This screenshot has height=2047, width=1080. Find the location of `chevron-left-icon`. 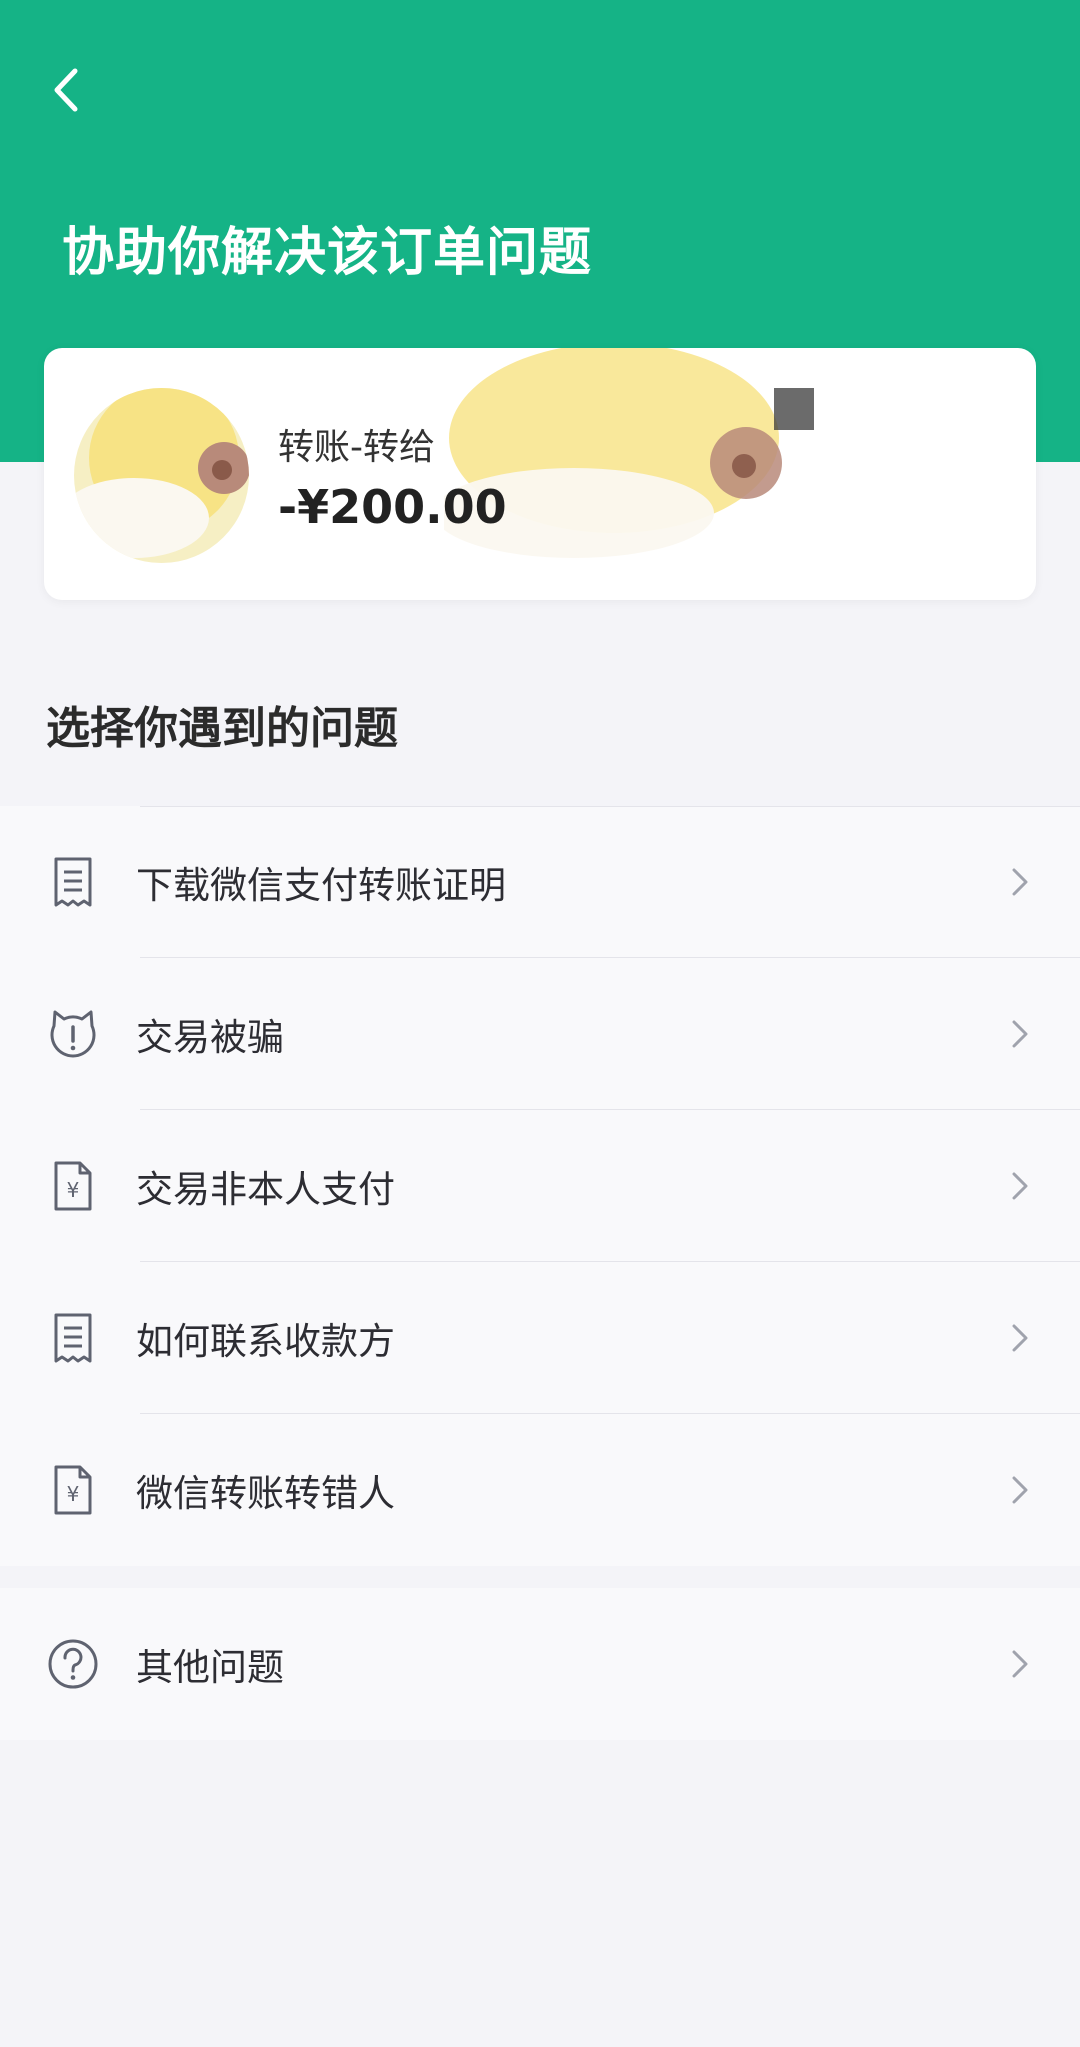

chevron-left-icon is located at coordinates (66, 90).